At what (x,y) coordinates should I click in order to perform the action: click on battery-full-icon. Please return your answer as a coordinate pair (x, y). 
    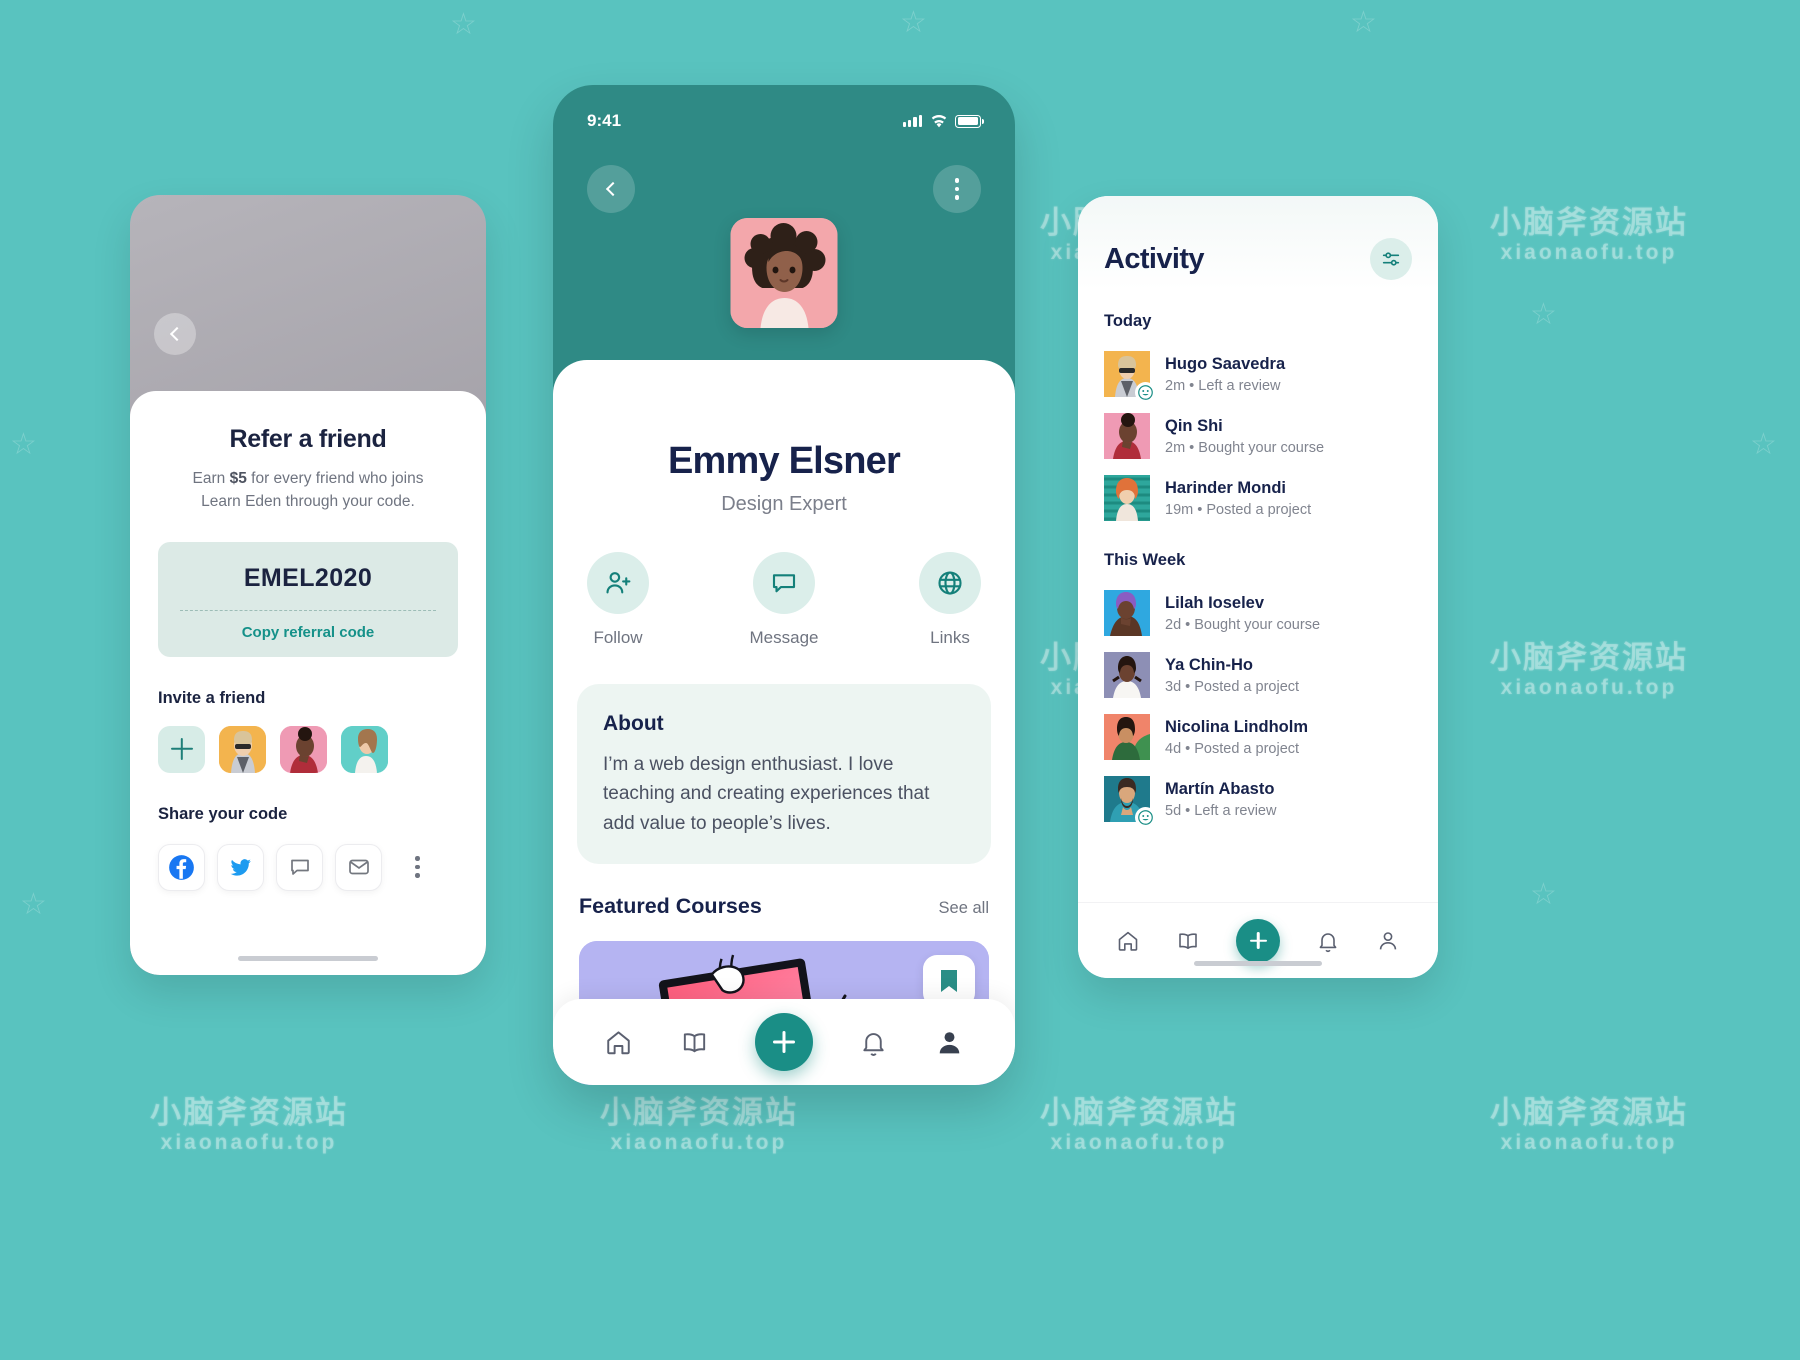
    Looking at the image, I should click on (969, 121).